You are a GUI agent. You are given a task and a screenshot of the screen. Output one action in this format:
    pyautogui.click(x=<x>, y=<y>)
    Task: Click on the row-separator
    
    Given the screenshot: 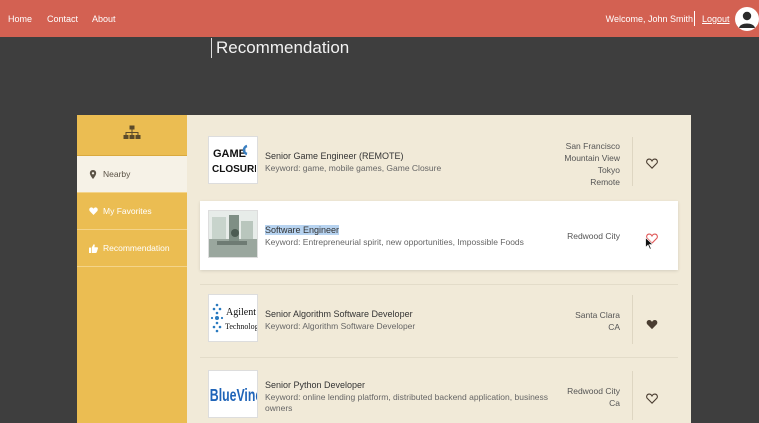 What is the action you would take?
    pyautogui.click(x=439, y=357)
    